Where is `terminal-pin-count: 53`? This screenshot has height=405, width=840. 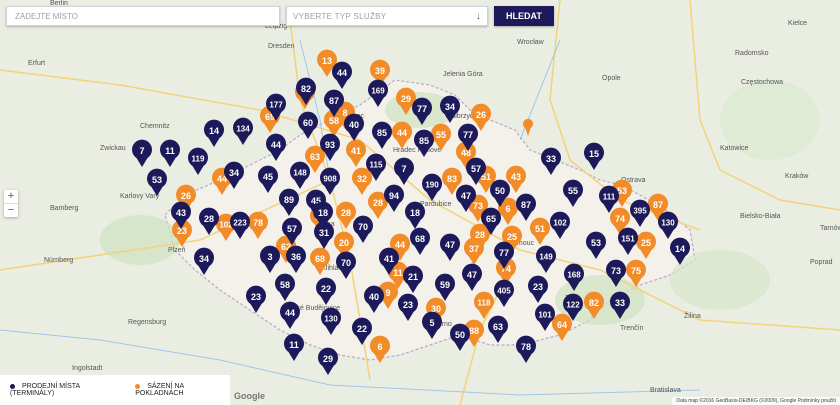
terminal-pin-count: 53 is located at coordinates (157, 180).